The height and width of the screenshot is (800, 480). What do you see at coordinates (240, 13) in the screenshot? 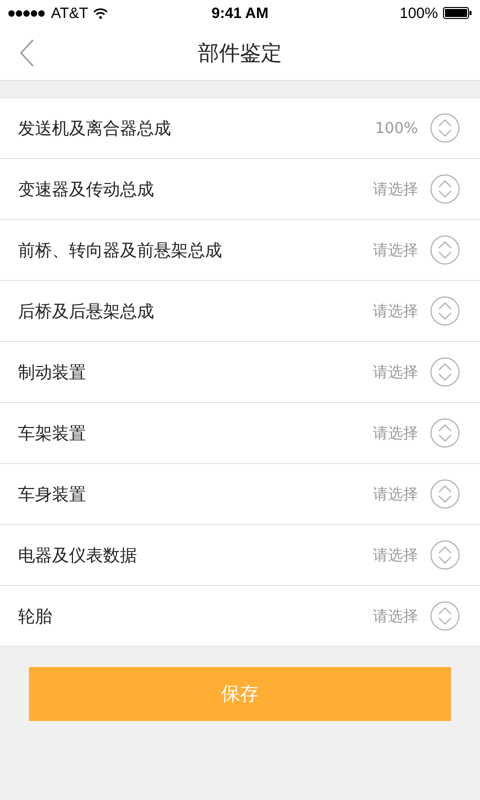
I see `status-time: 9:41 AM` at bounding box center [240, 13].